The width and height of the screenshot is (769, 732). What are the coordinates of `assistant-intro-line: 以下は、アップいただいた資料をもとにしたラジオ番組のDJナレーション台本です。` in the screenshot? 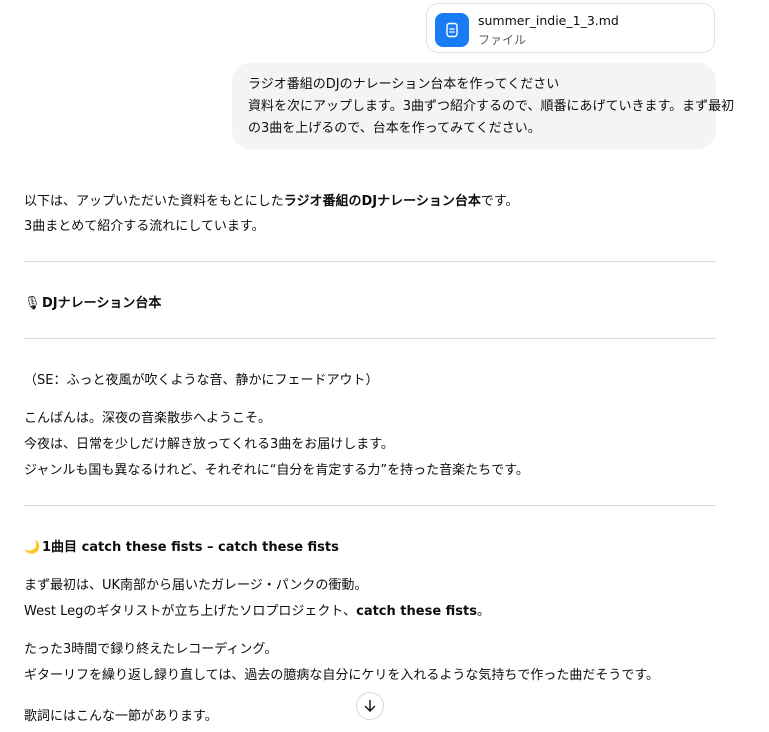 It's located at (271, 199).